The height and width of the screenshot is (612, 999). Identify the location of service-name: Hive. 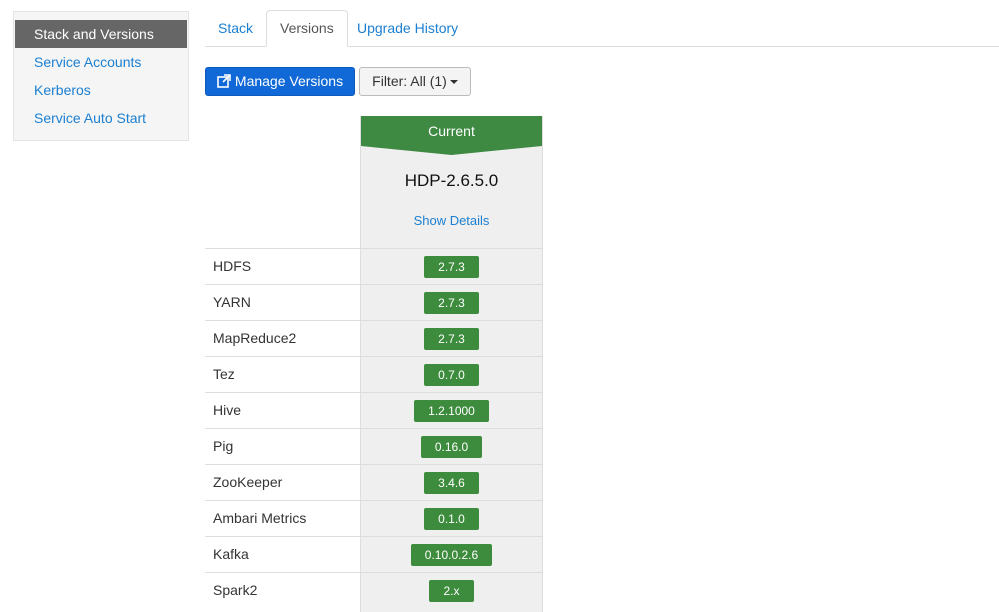
(227, 410).